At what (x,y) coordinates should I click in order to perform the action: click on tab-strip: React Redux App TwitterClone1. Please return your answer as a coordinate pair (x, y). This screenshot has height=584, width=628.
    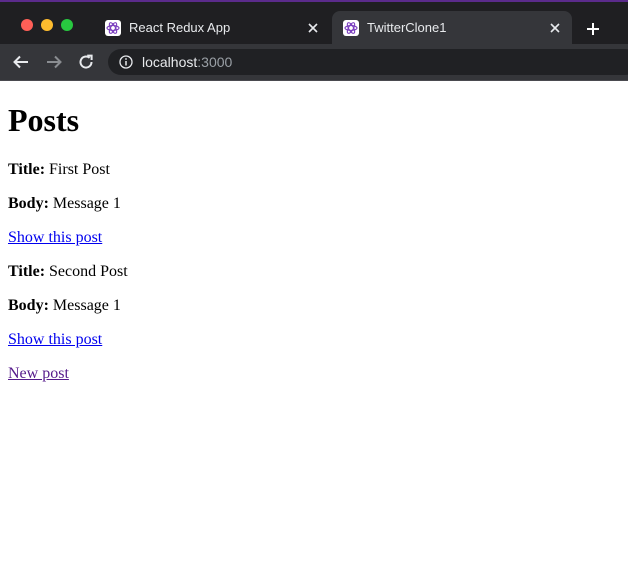
    Looking at the image, I should click on (314, 24).